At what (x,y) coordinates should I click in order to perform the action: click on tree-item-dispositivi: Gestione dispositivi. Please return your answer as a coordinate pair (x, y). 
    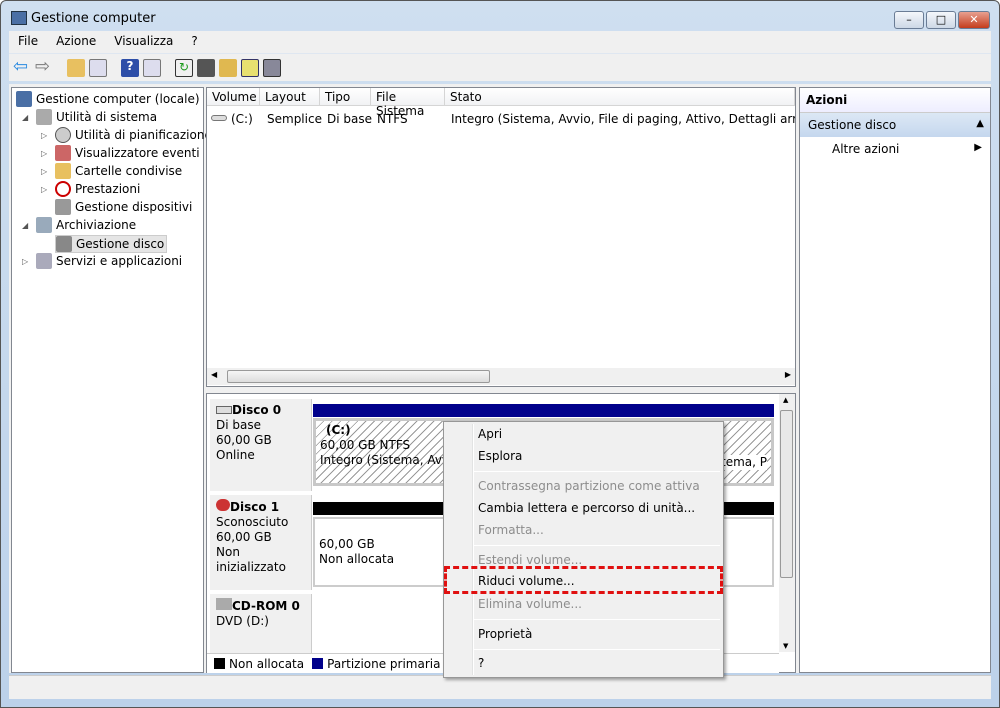
    Looking at the image, I should click on (123, 207).